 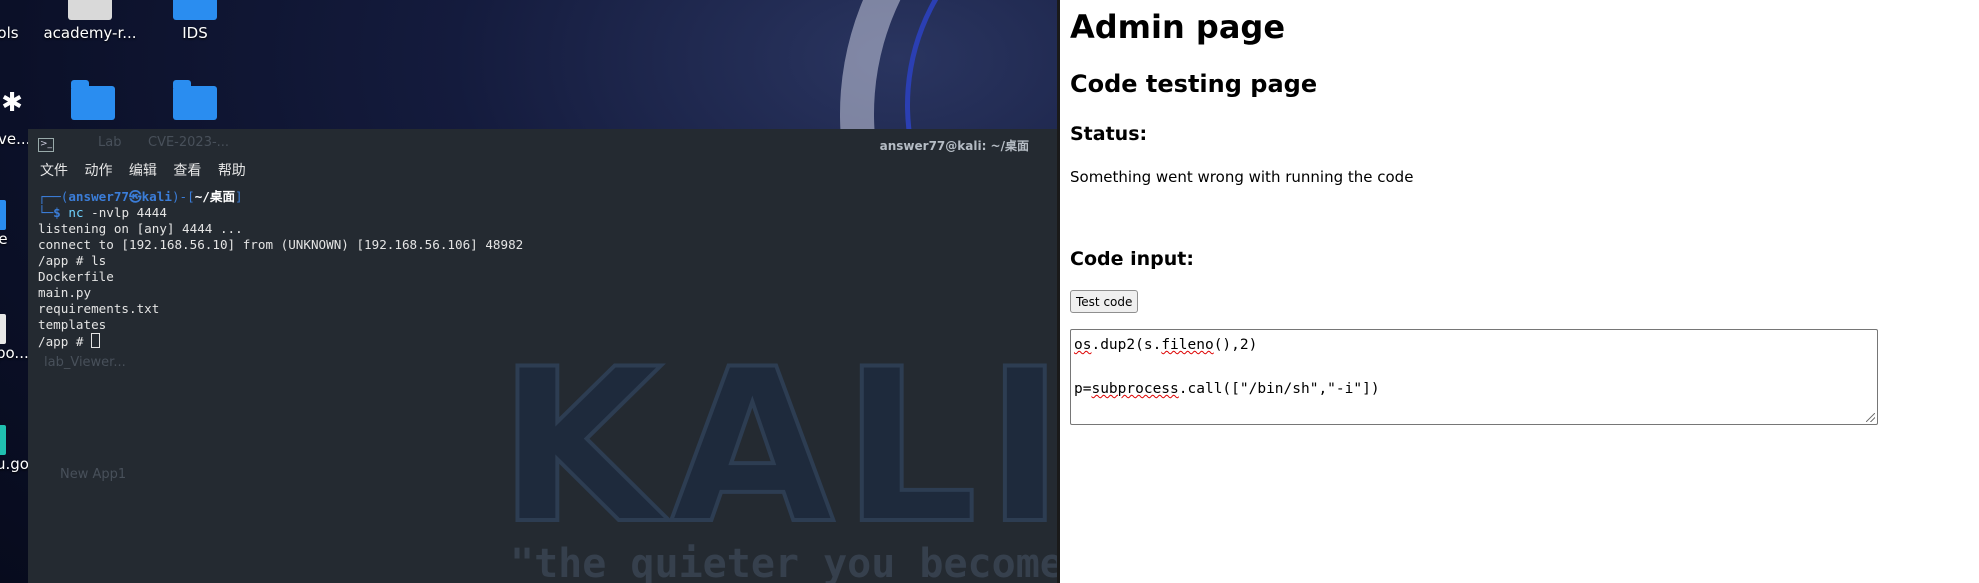 I want to click on terminal-line: /app # ls, so click(x=72, y=260).